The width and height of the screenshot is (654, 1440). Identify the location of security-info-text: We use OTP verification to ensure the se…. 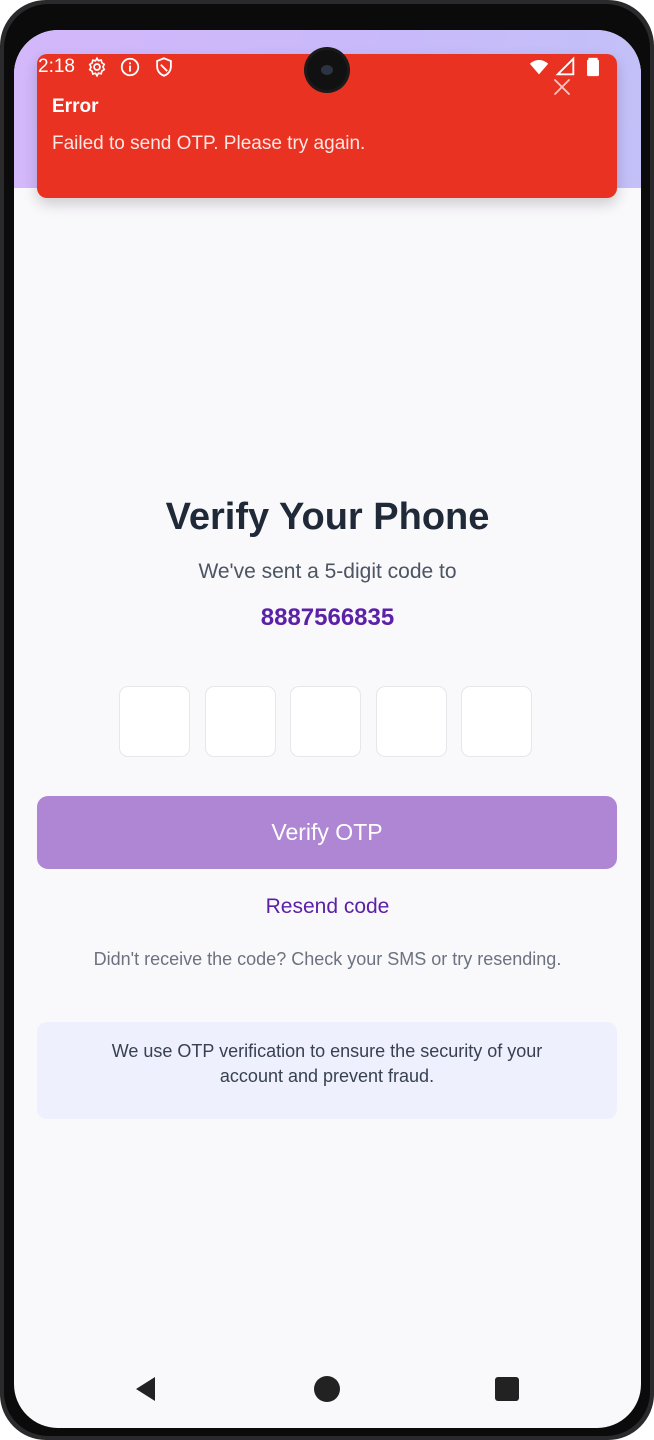
(327, 1063).